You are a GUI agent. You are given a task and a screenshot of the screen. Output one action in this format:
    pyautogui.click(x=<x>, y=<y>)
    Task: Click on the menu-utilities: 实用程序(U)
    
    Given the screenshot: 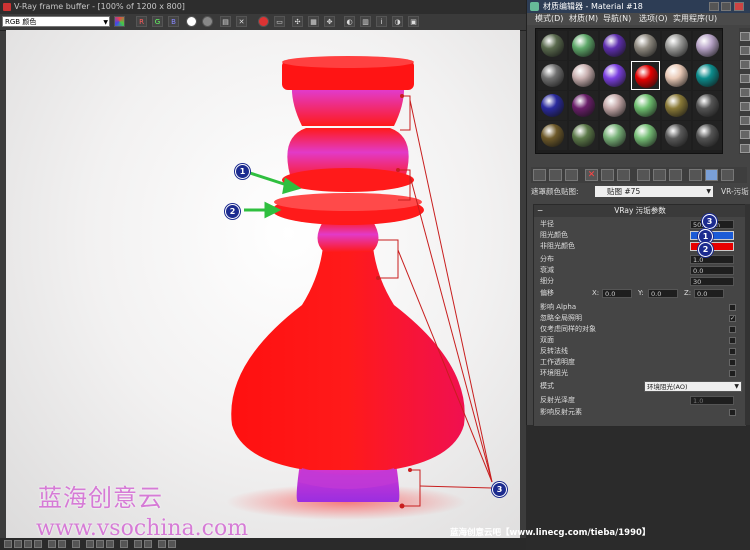 What is the action you would take?
    pyautogui.click(x=695, y=19)
    